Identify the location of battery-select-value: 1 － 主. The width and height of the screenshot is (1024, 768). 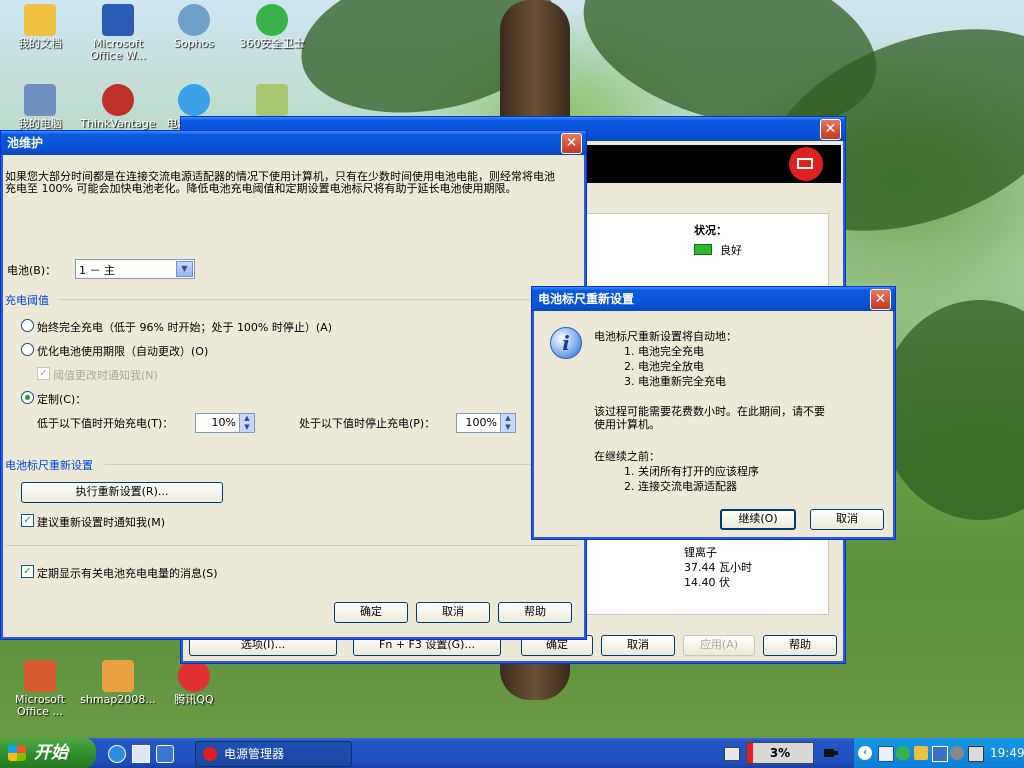
(97, 270).